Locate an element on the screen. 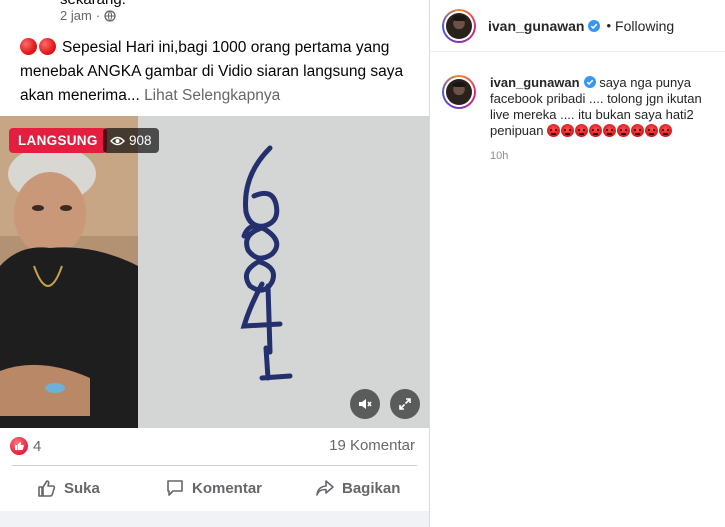  reaction-summary: 4 is located at coordinates (25, 446).